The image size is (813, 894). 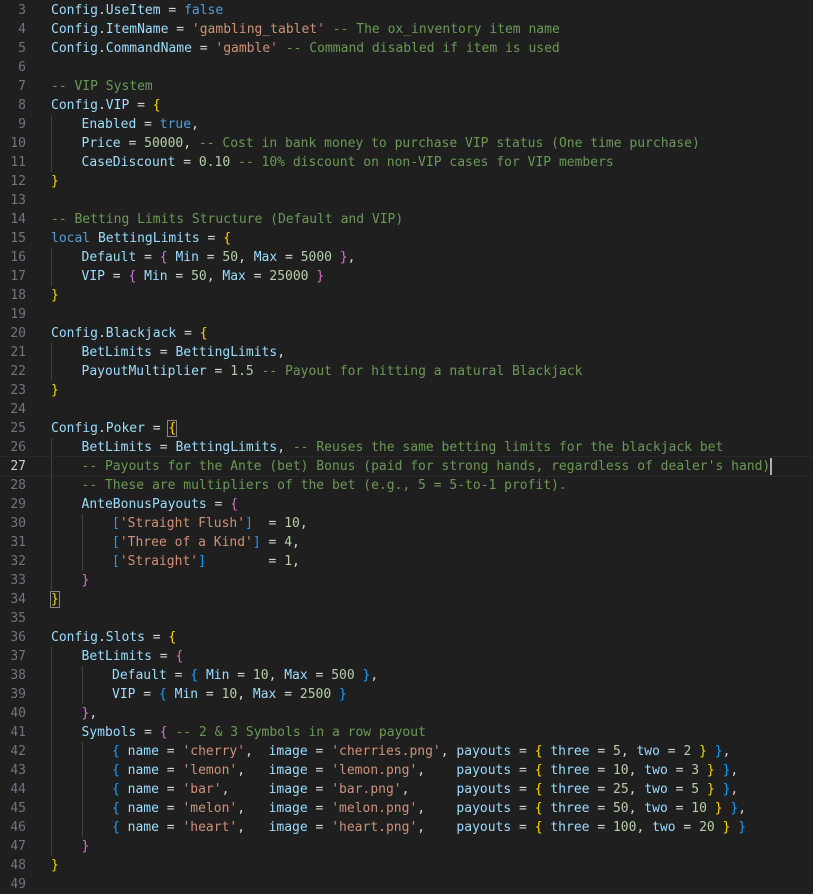 I want to click on code-line: 18}, so click(x=406, y=295).